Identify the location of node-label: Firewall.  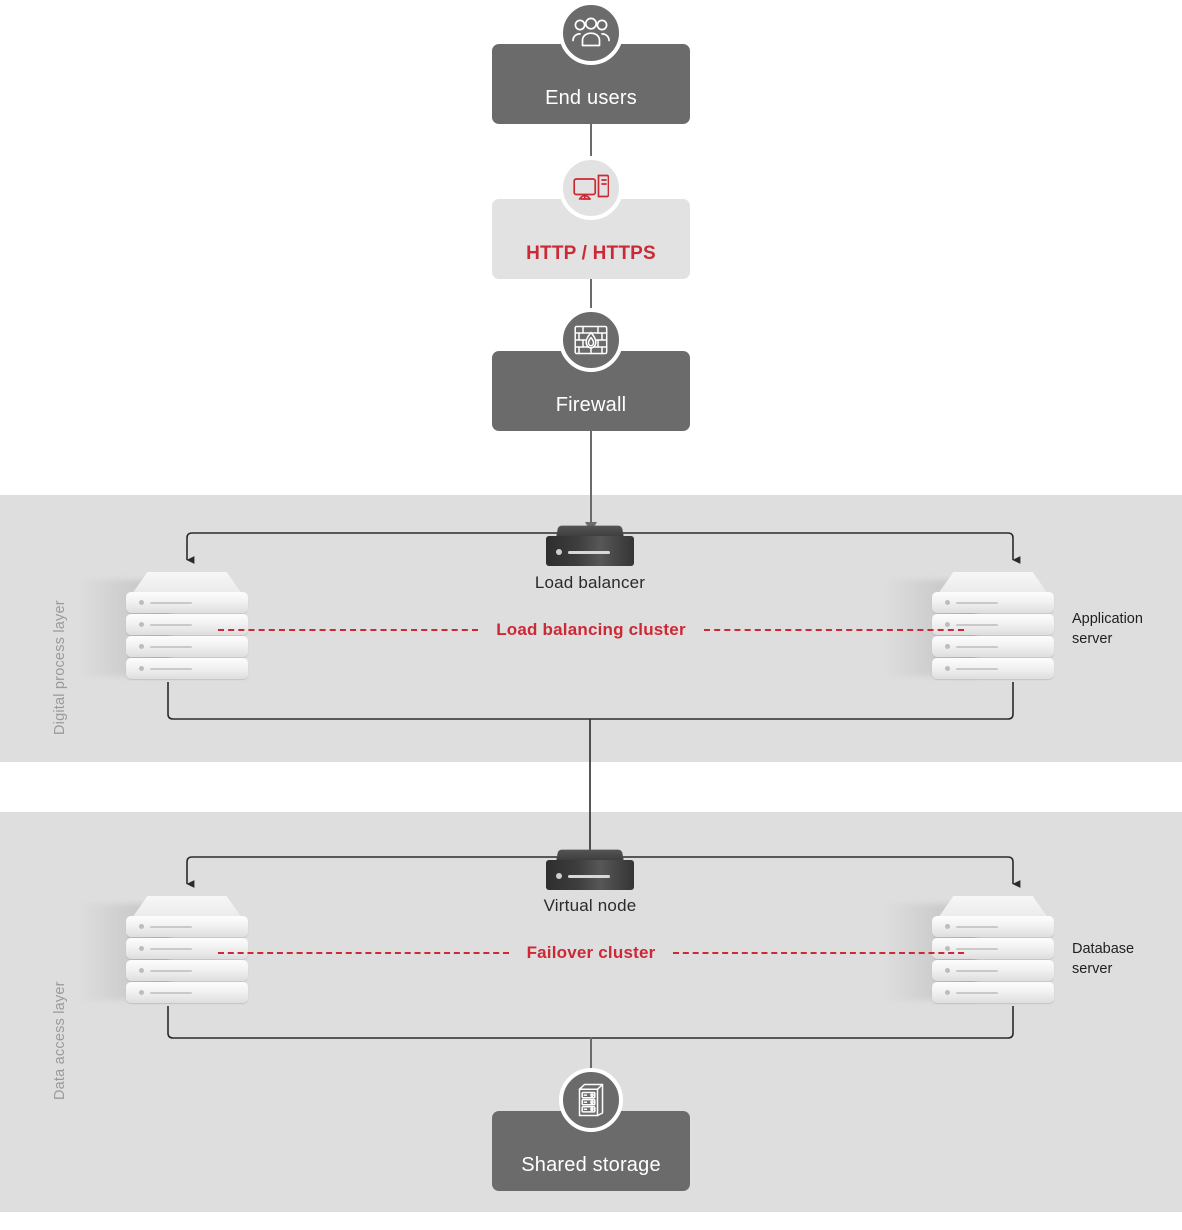
(591, 405).